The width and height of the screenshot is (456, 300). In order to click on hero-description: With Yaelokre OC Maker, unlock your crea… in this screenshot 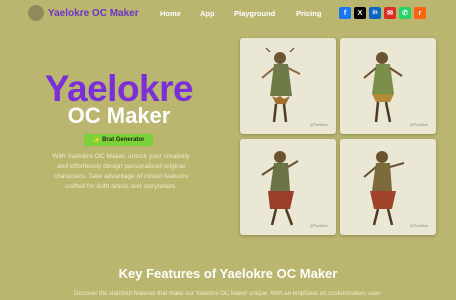, I will do `click(121, 171)`.